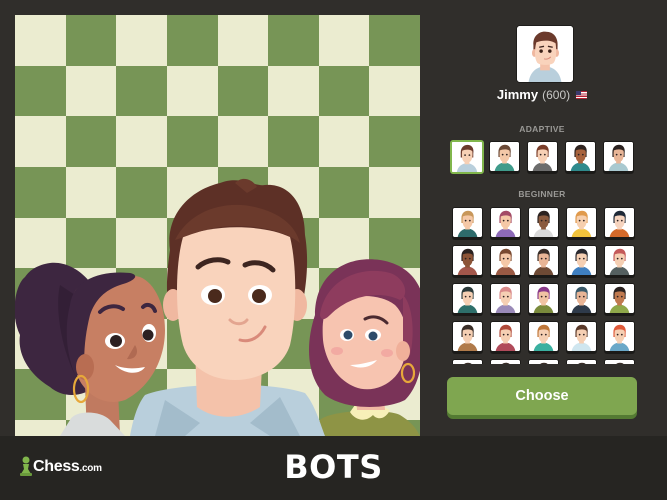 The image size is (667, 500). What do you see at coordinates (362, 347) in the screenshot?
I see `woman-red-hair-character` at bounding box center [362, 347].